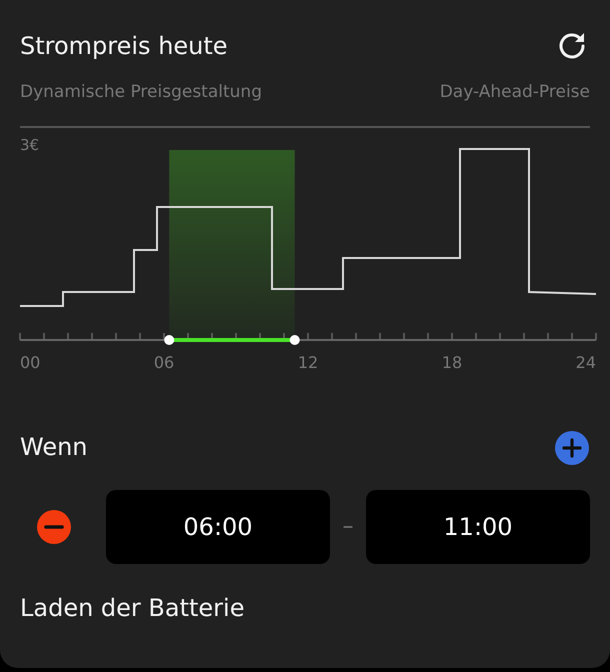 The image size is (610, 672). Describe the element at coordinates (54, 526) in the screenshot. I see `remove-icon` at that location.